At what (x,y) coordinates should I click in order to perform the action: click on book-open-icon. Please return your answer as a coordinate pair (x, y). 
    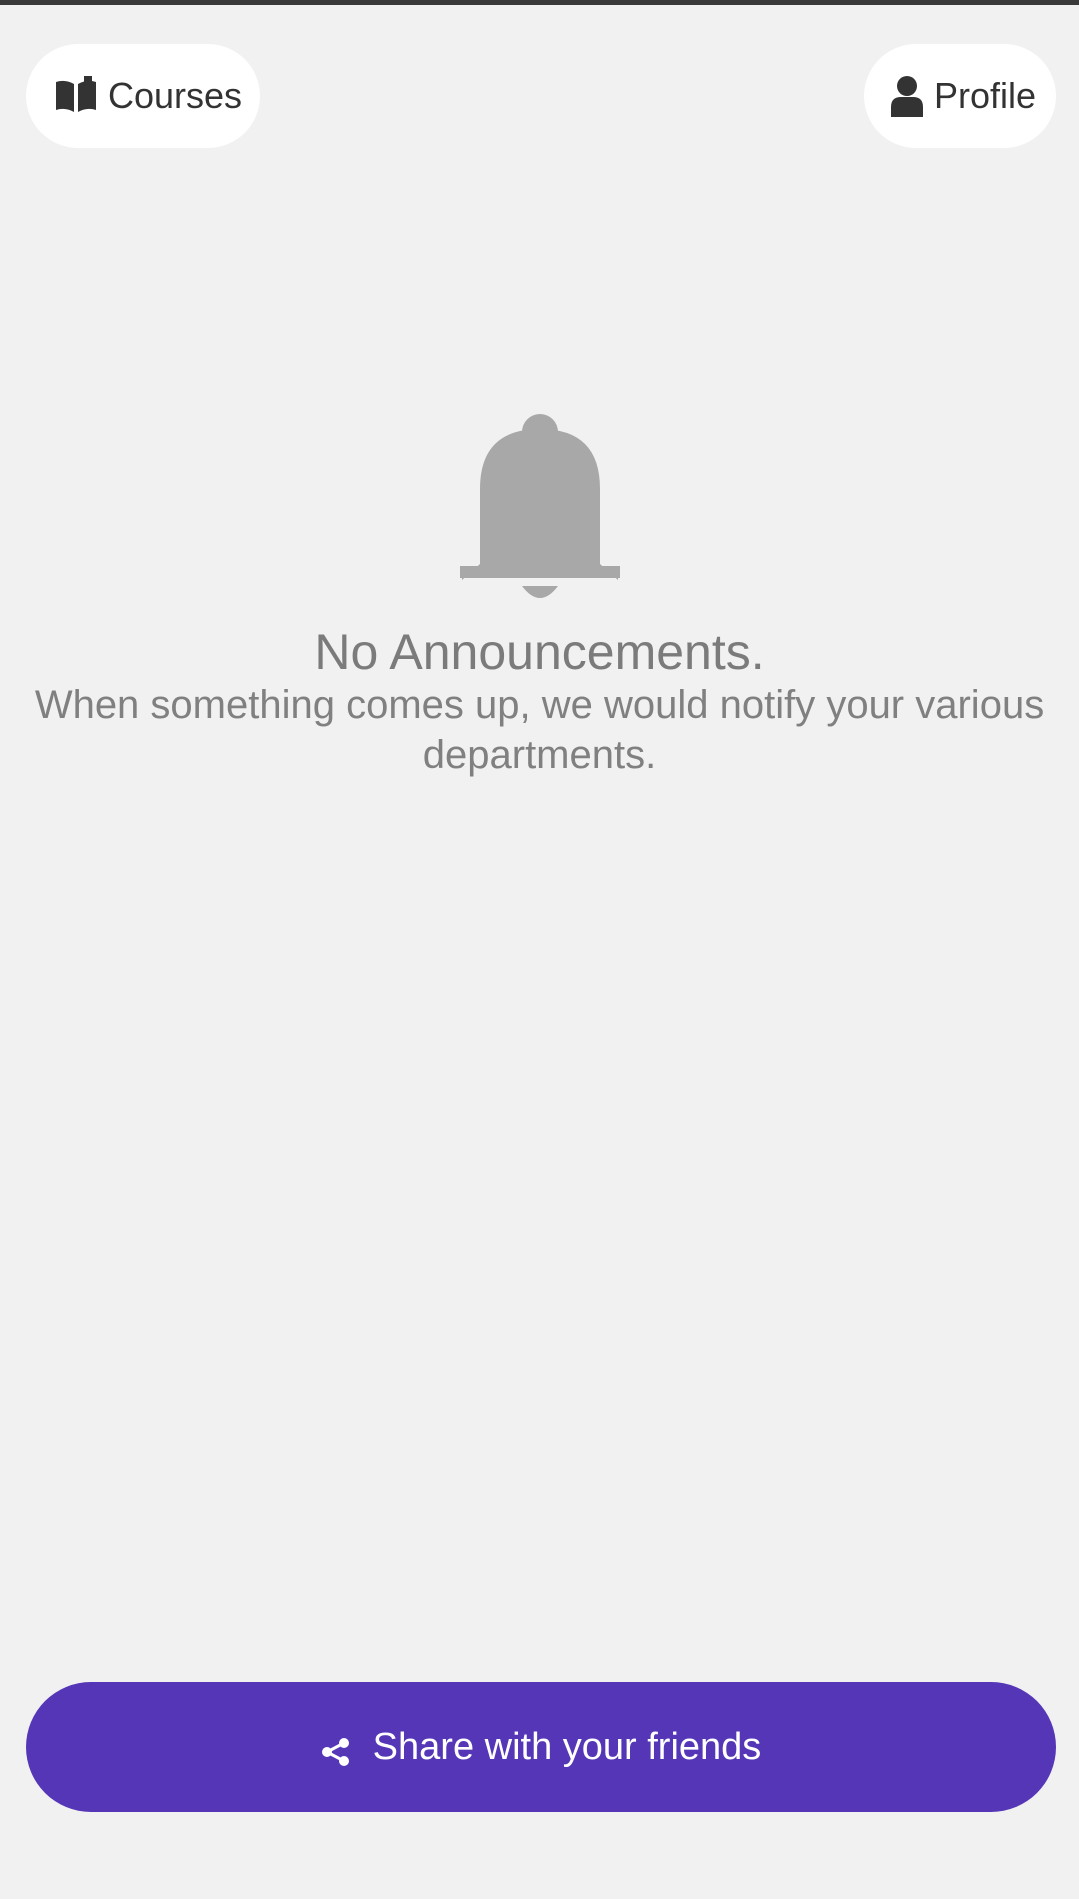
    Looking at the image, I should click on (76, 96).